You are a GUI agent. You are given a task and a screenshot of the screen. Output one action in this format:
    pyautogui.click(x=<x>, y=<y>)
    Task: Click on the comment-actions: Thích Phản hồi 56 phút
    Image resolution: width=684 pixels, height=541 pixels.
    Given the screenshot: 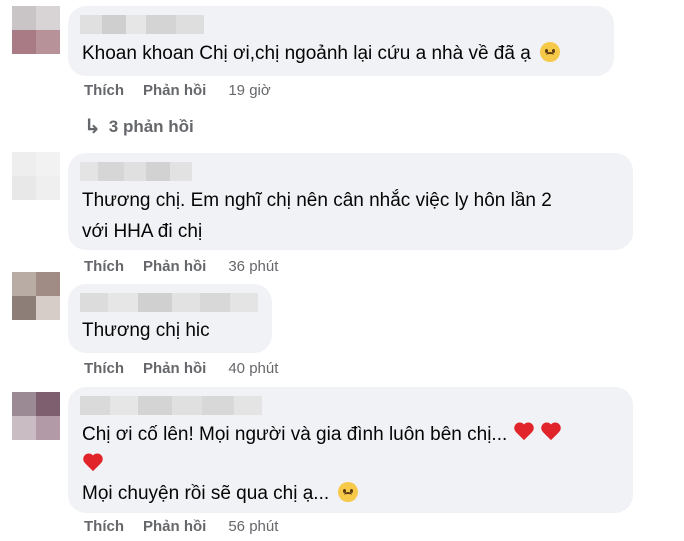 What is the action you would take?
    pyautogui.click(x=181, y=526)
    